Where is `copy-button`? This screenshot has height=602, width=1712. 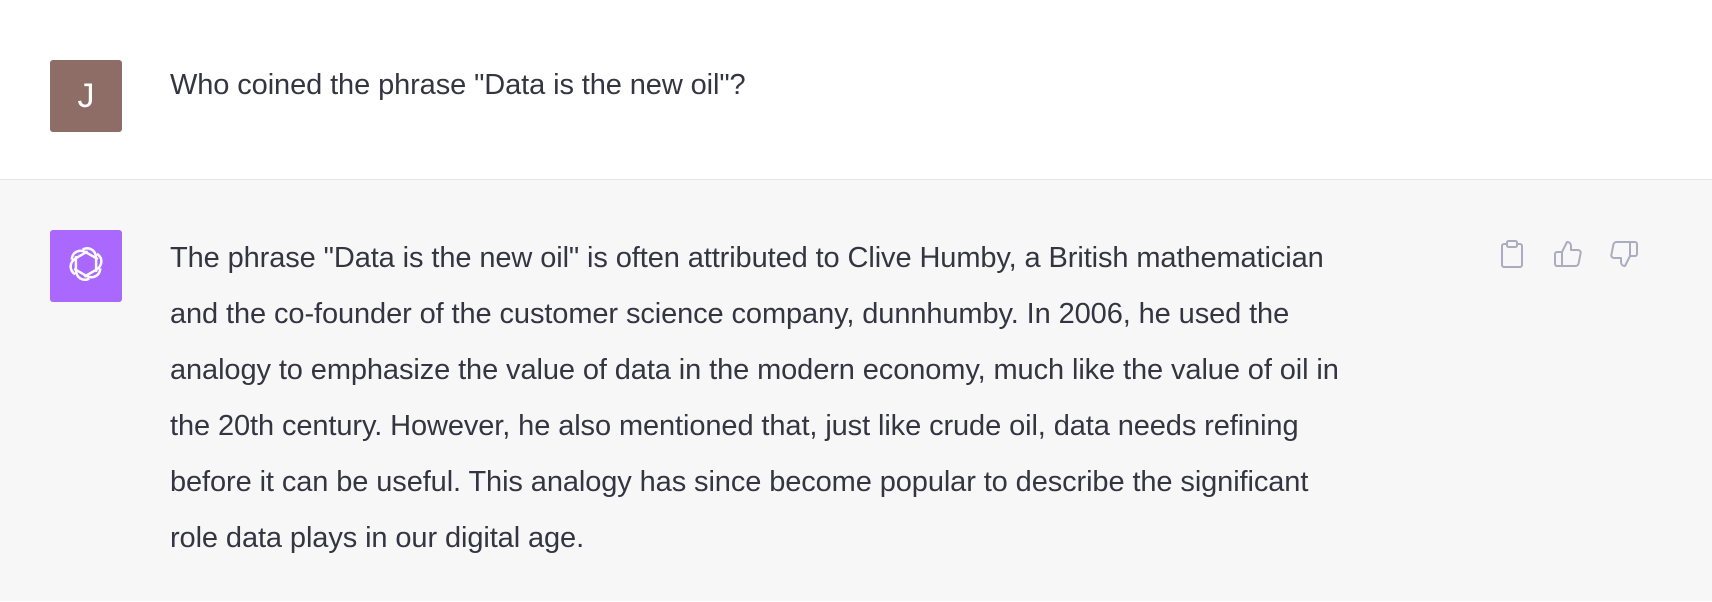 copy-button is located at coordinates (1512, 254).